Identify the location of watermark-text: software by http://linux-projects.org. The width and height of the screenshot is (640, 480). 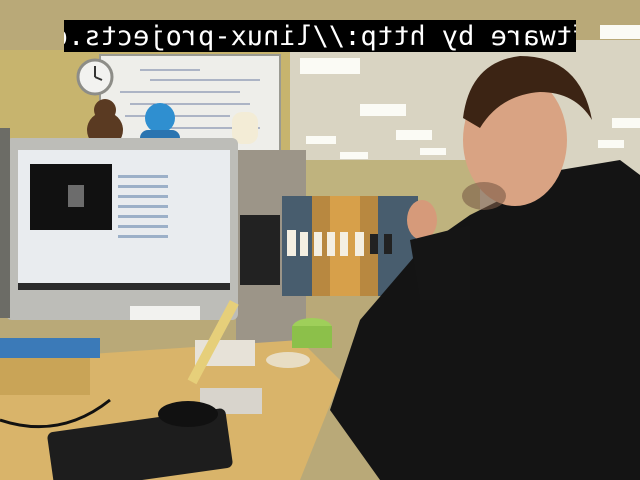
(320, 36).